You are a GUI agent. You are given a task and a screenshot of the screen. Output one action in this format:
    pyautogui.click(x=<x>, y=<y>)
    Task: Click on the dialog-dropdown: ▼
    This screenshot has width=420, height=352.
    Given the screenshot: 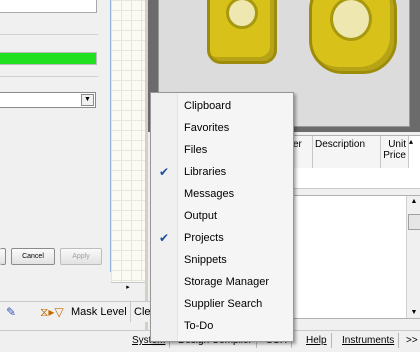 What is the action you would take?
    pyautogui.click(x=48, y=100)
    